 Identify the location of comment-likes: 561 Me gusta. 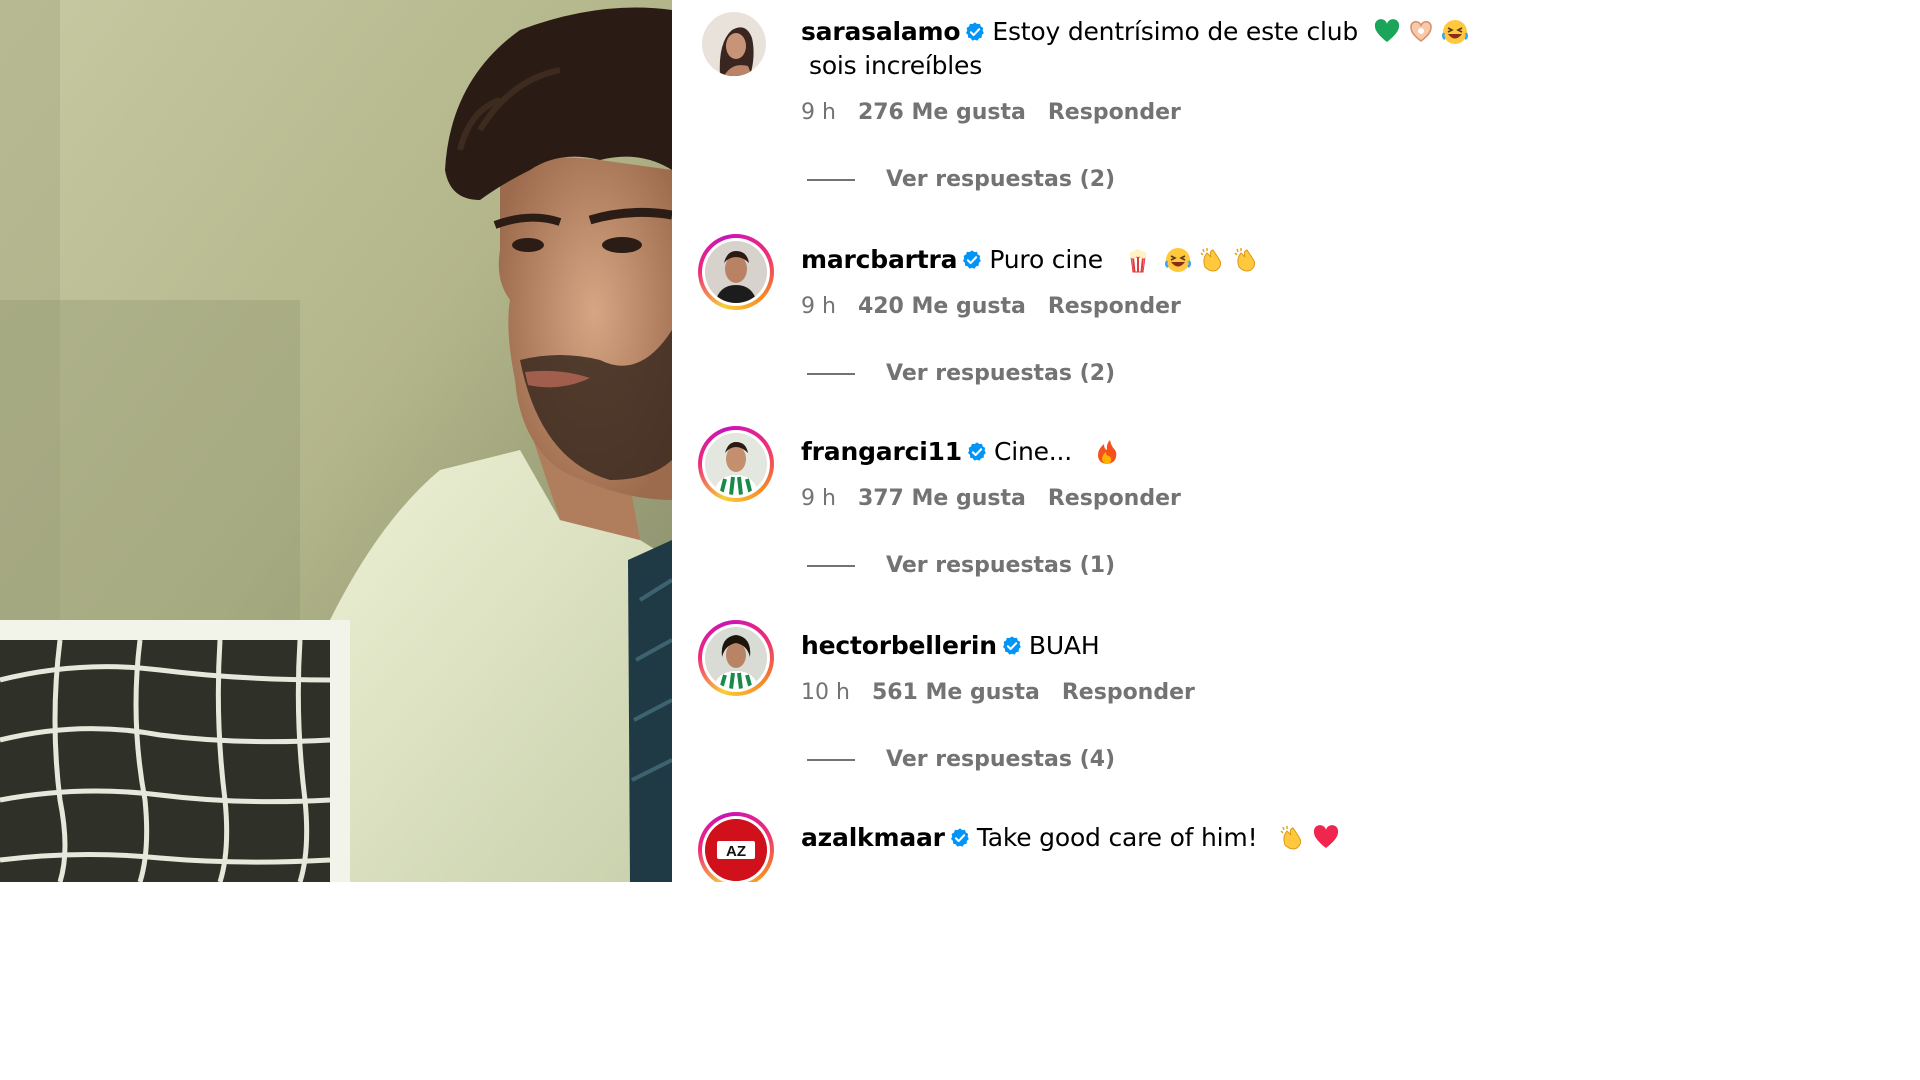
(956, 692).